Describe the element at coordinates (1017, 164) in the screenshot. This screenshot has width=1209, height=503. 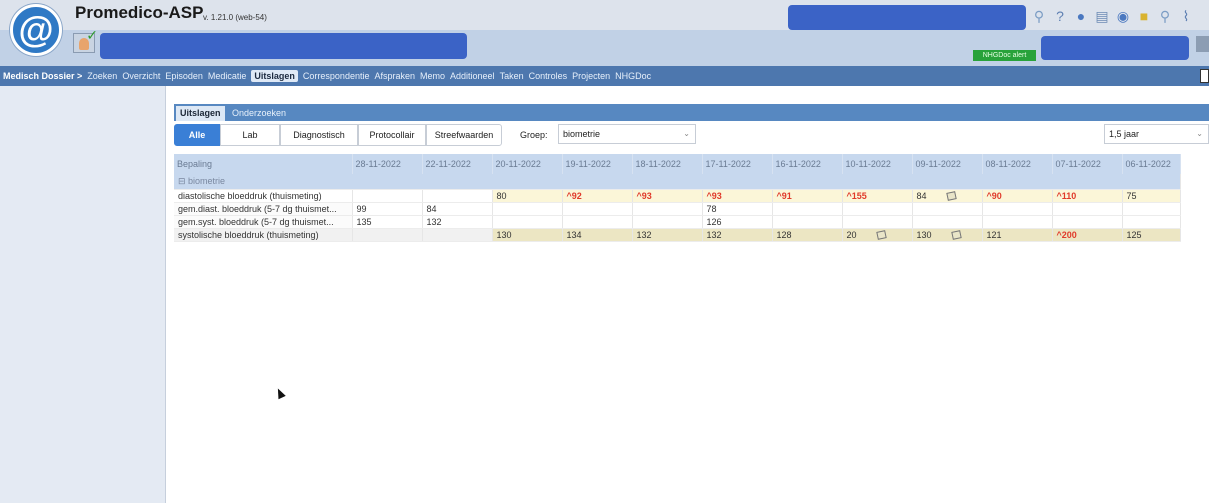
I see `column-header-date: 08-11-2022` at that location.